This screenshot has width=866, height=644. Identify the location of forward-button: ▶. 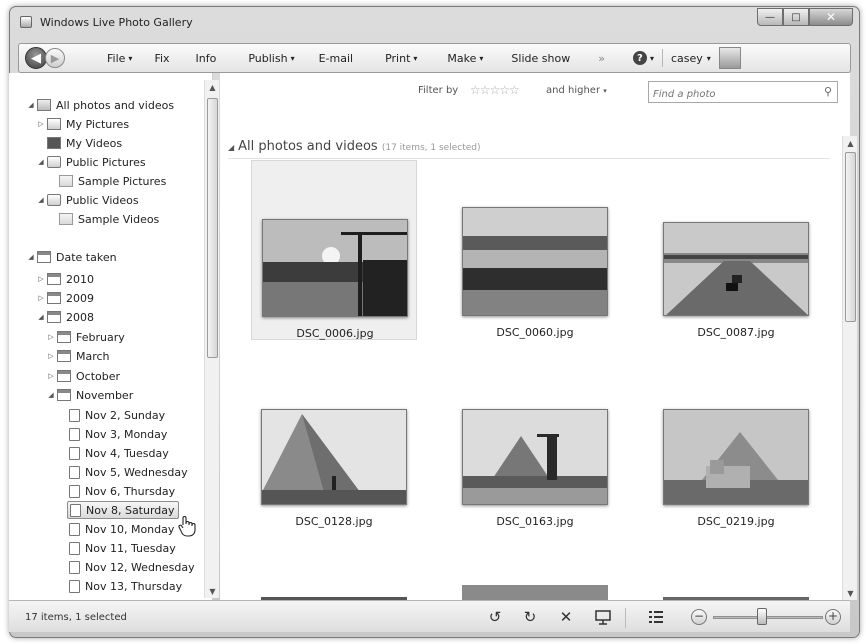
(55, 58).